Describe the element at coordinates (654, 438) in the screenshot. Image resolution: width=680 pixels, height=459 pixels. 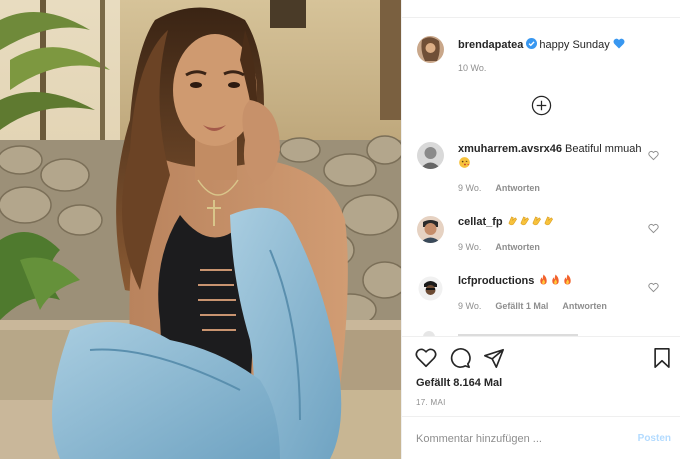
I see `post-comment-button: Posten` at that location.